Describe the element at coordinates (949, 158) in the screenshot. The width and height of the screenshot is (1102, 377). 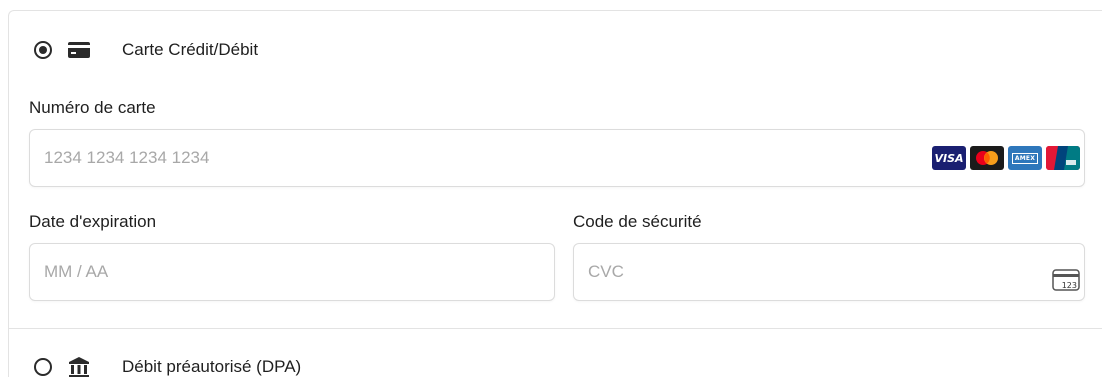
I see `visa-logo: VISA` at that location.